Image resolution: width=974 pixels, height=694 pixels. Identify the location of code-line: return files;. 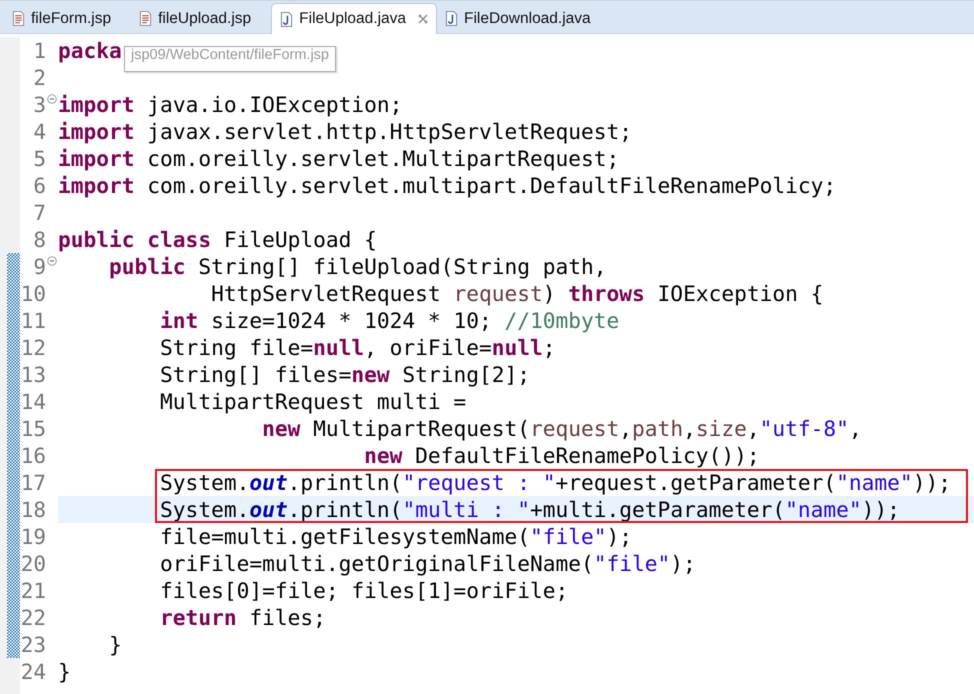
(242, 617).